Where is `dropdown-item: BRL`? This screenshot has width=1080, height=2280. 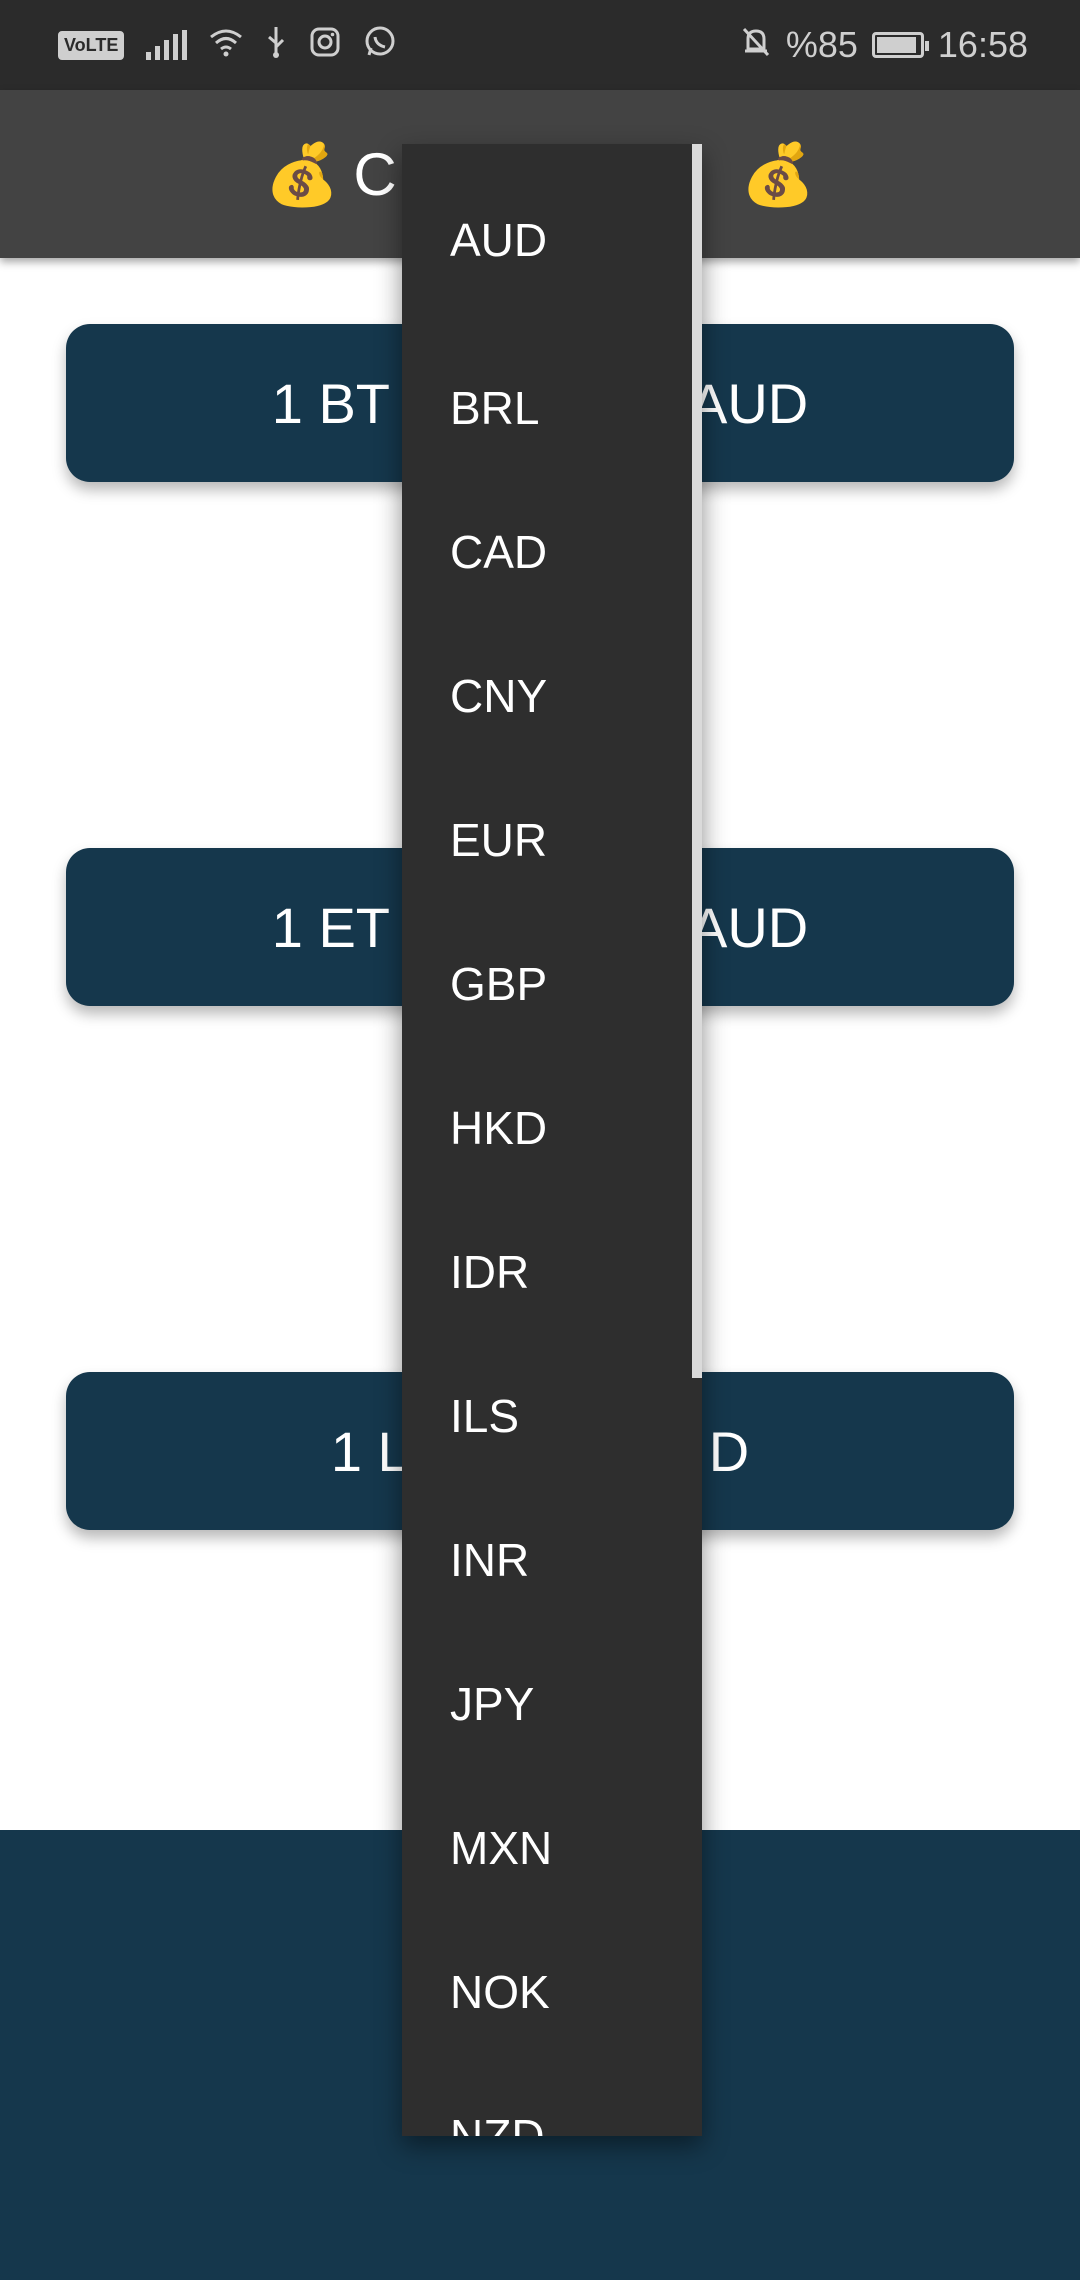
dropdown-item: BRL is located at coordinates (552, 408).